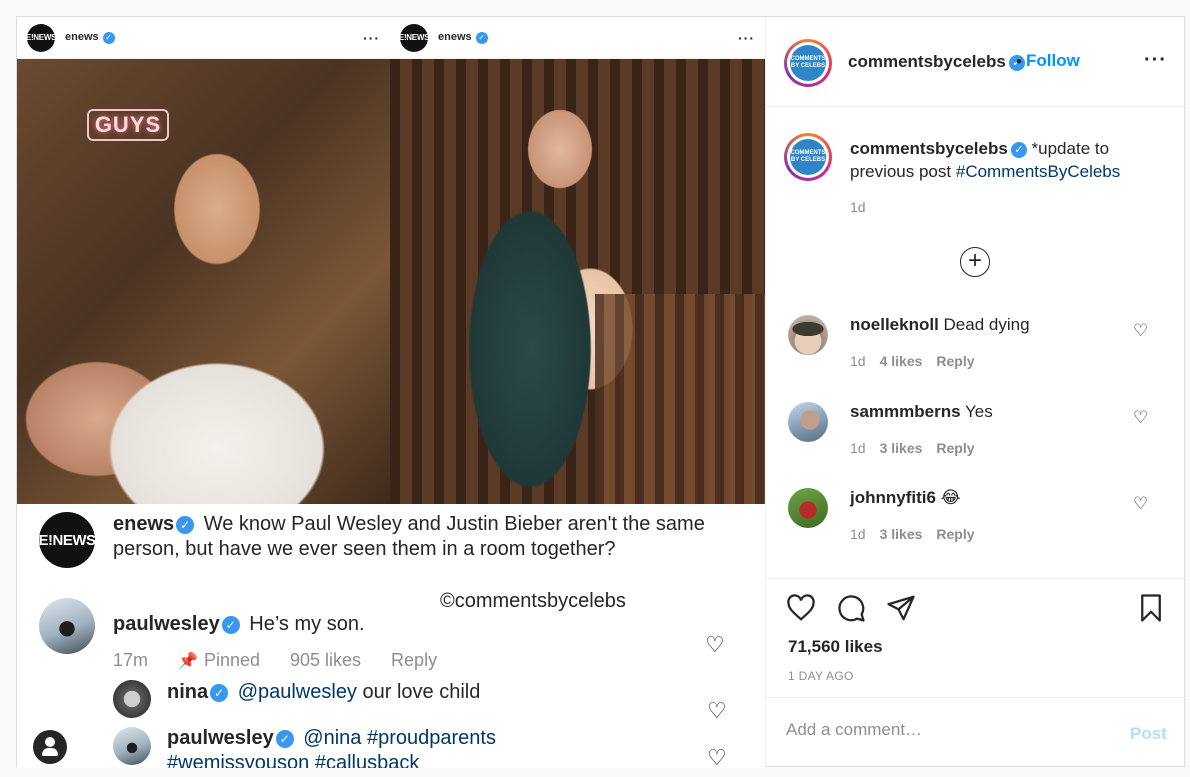  What do you see at coordinates (901, 361) in the screenshot?
I see `comment-likes: 4 likes` at bounding box center [901, 361].